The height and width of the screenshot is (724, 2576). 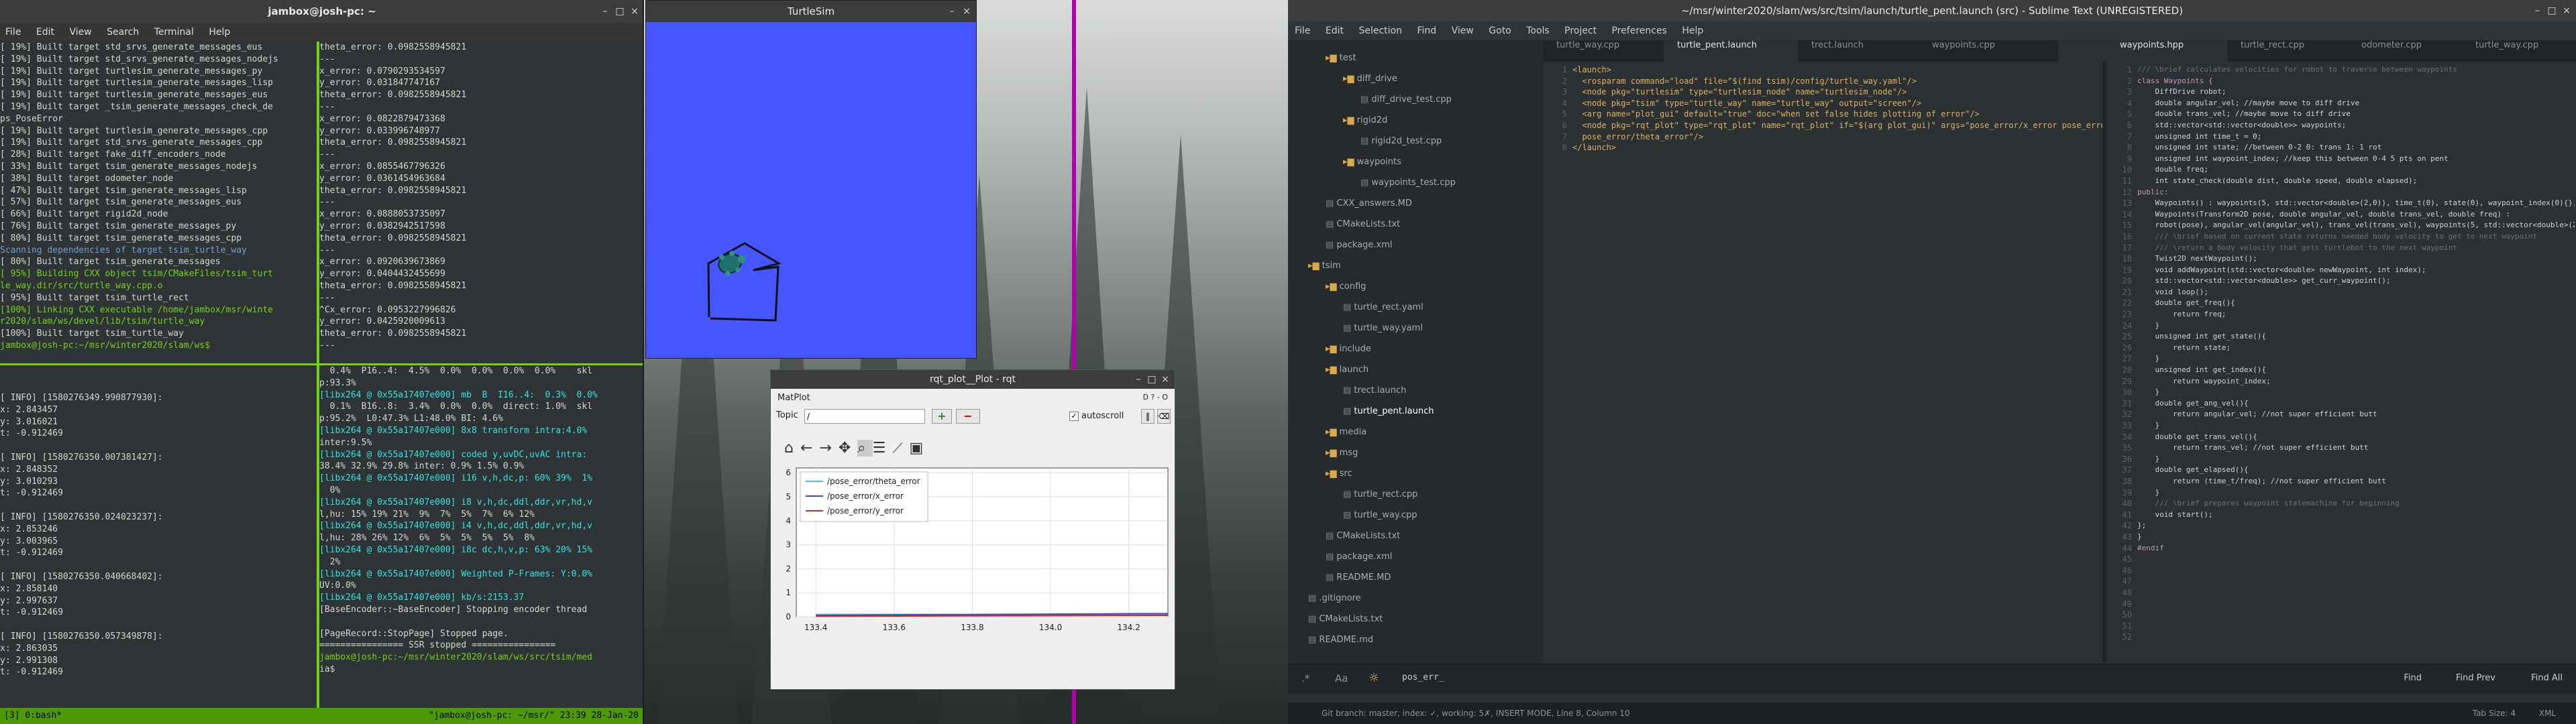 I want to click on sidebar-folder: ▸▆ test, so click(x=1341, y=58).